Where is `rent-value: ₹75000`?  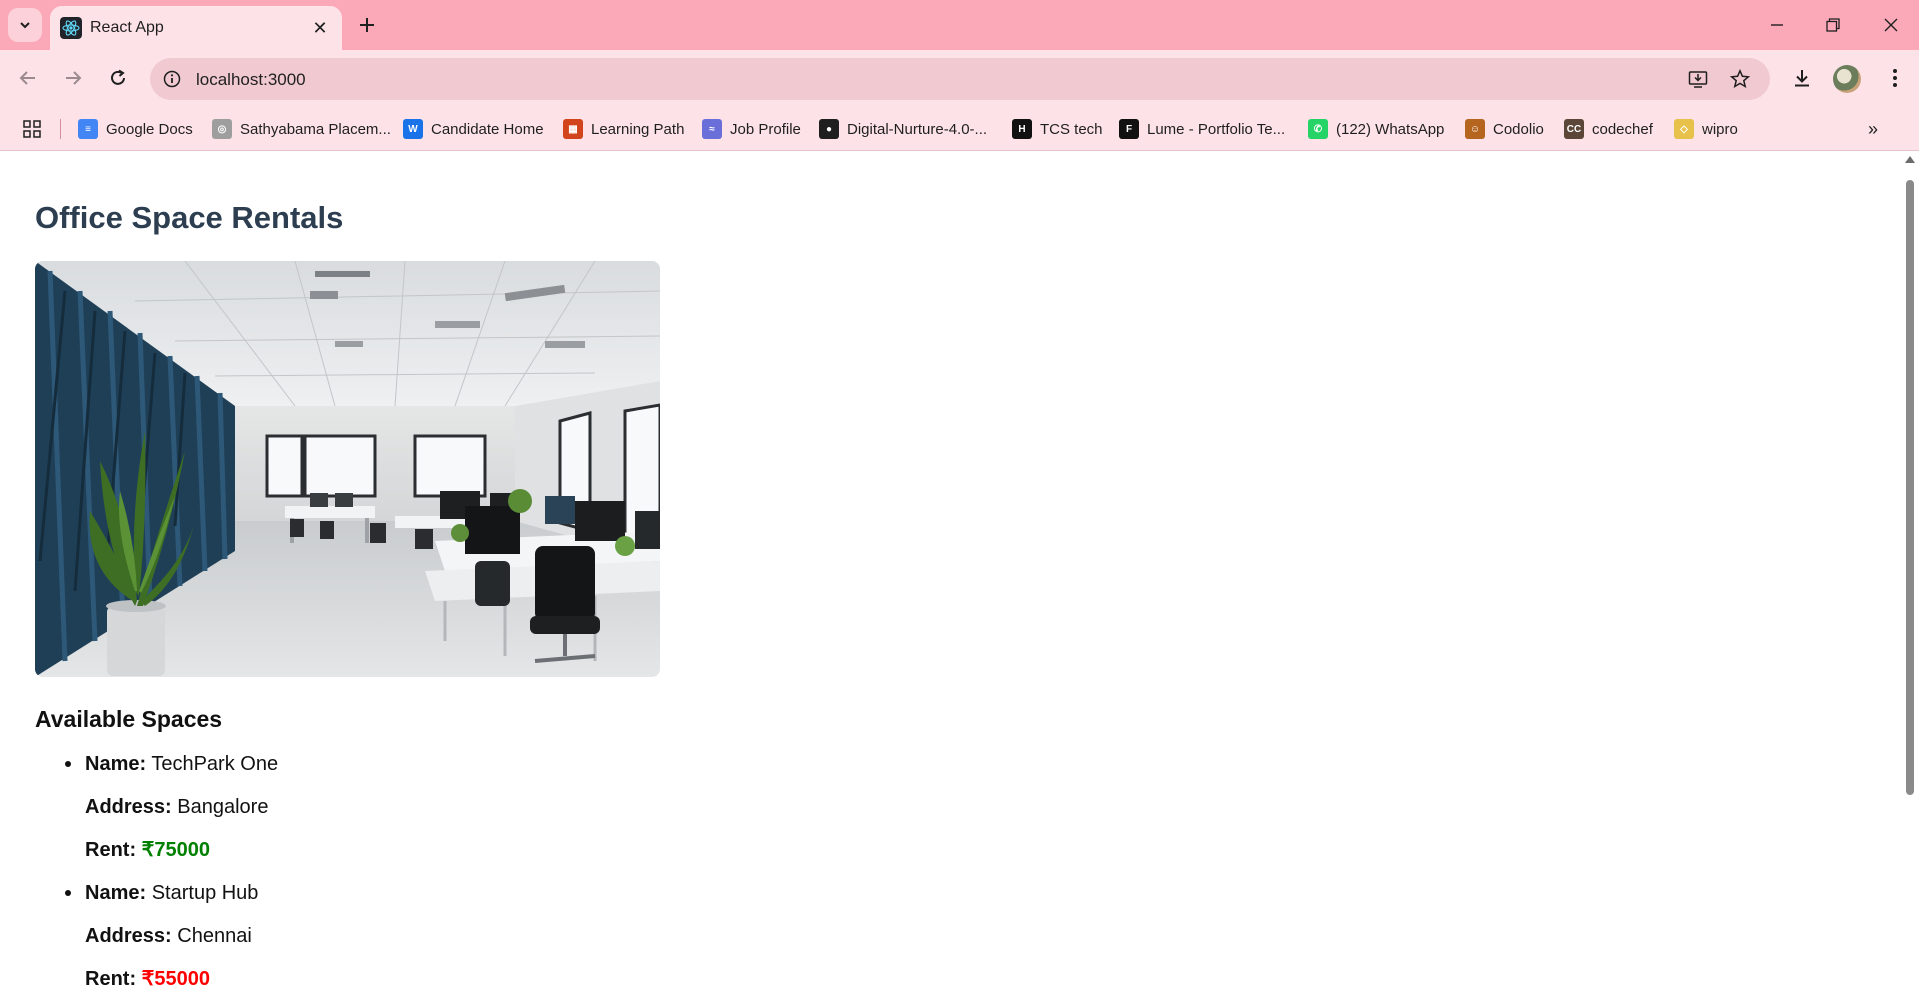
rent-value: ₹75000 is located at coordinates (176, 850).